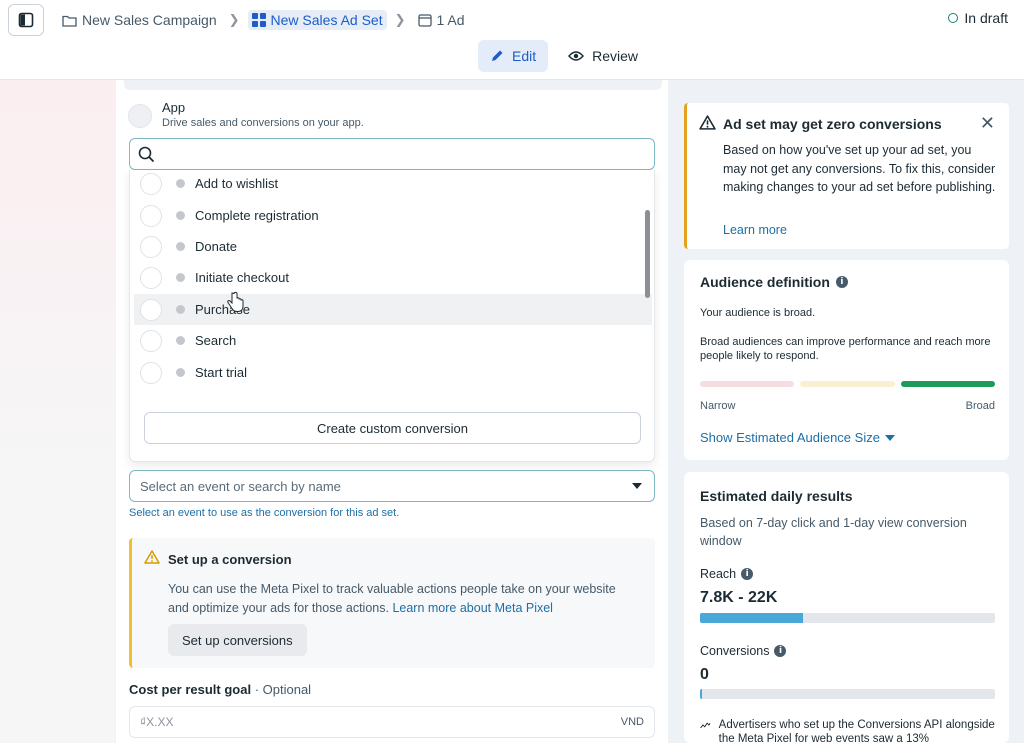 This screenshot has height=743, width=1024. Describe the element at coordinates (140, 116) in the screenshot. I see `app-radio` at that location.